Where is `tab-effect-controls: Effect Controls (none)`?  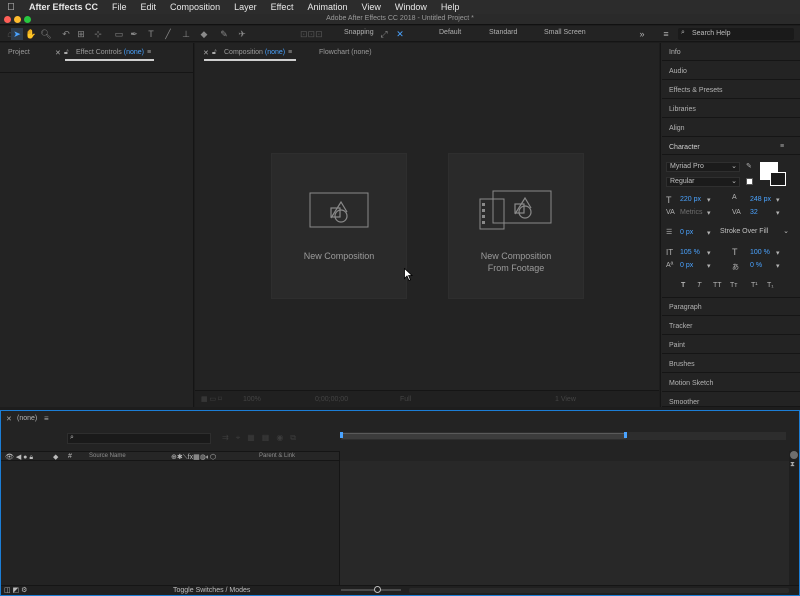
tab-effect-controls: Effect Controls (none) is located at coordinates (110, 52).